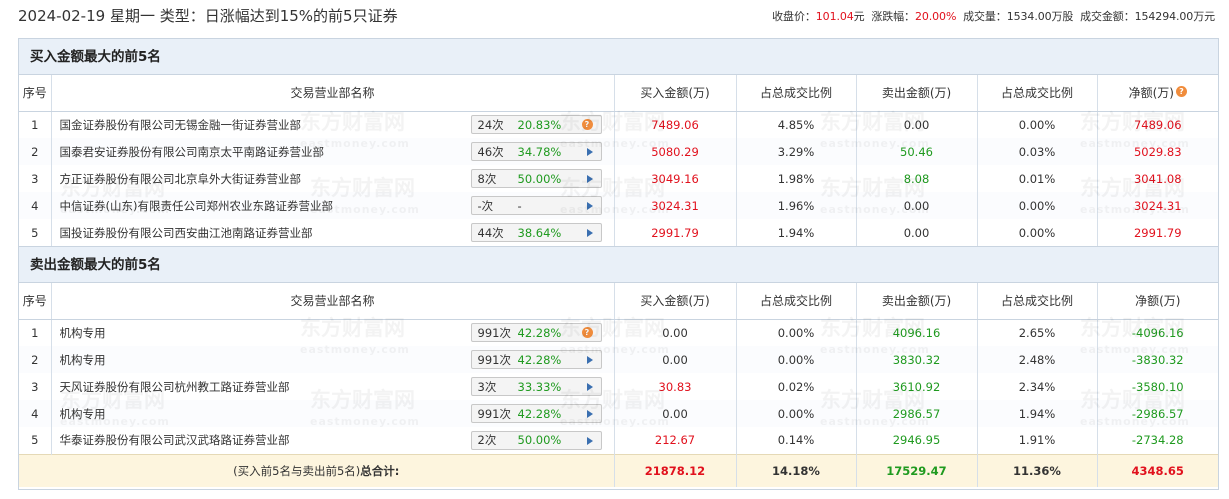 The height and width of the screenshot is (499, 1229). I want to click on row-sell-amount: 2946.95, so click(916, 440).